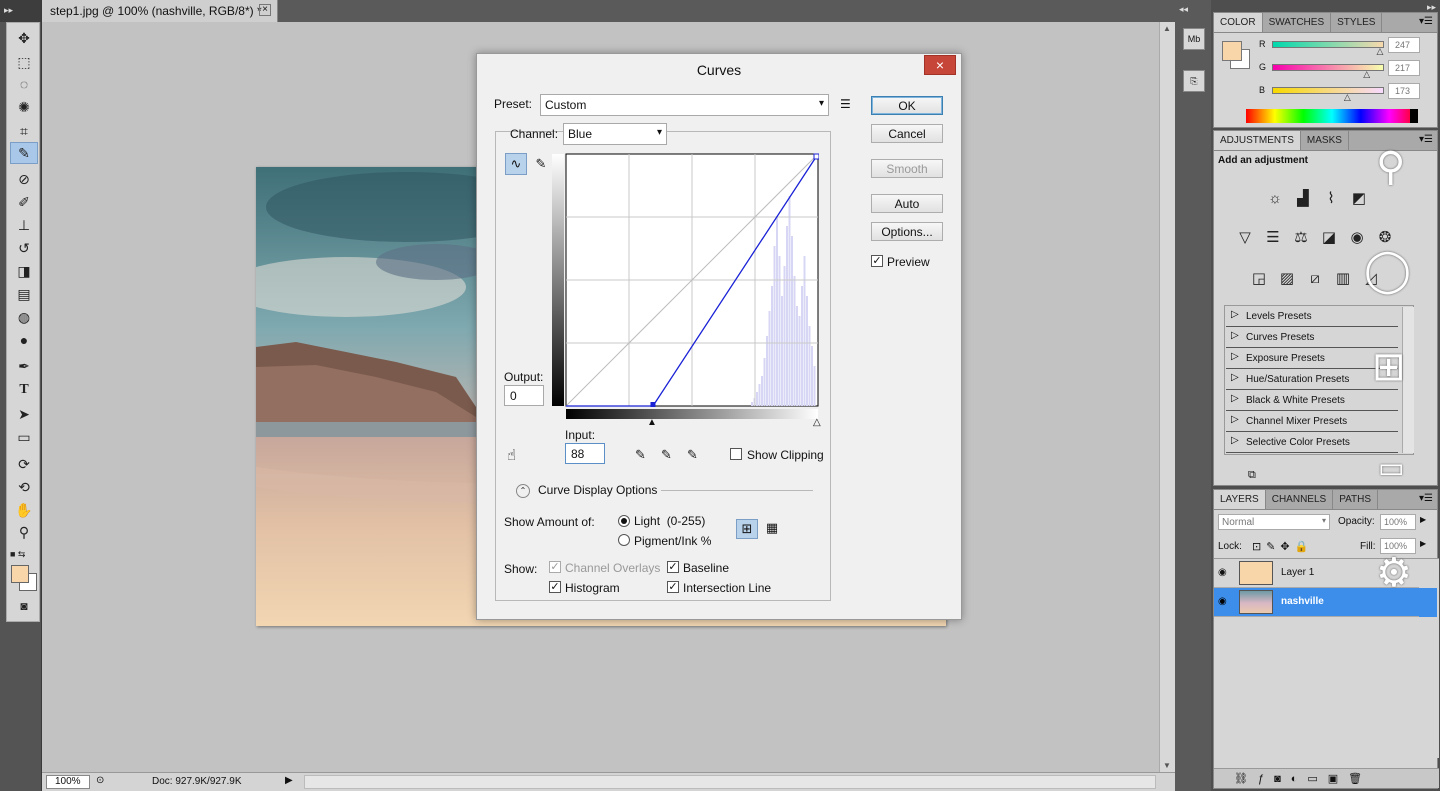 The height and width of the screenshot is (791, 1440). What do you see at coordinates (24, 225) in the screenshot?
I see `clone-stamp-tool-icon: ⊥` at bounding box center [24, 225].